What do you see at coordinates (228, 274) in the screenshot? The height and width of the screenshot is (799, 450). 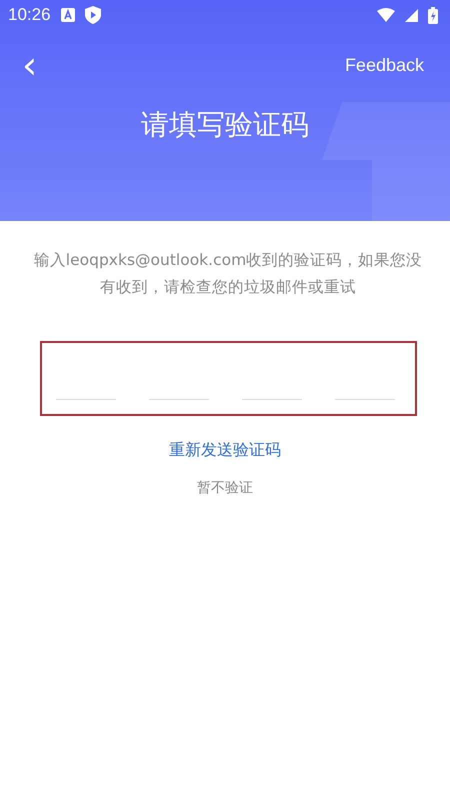 I see `instruction-text: 输入leoqpxks@outlook.com收到的验证码，如果您没有收到，请检查您的垃圾邮件或重试` at bounding box center [228, 274].